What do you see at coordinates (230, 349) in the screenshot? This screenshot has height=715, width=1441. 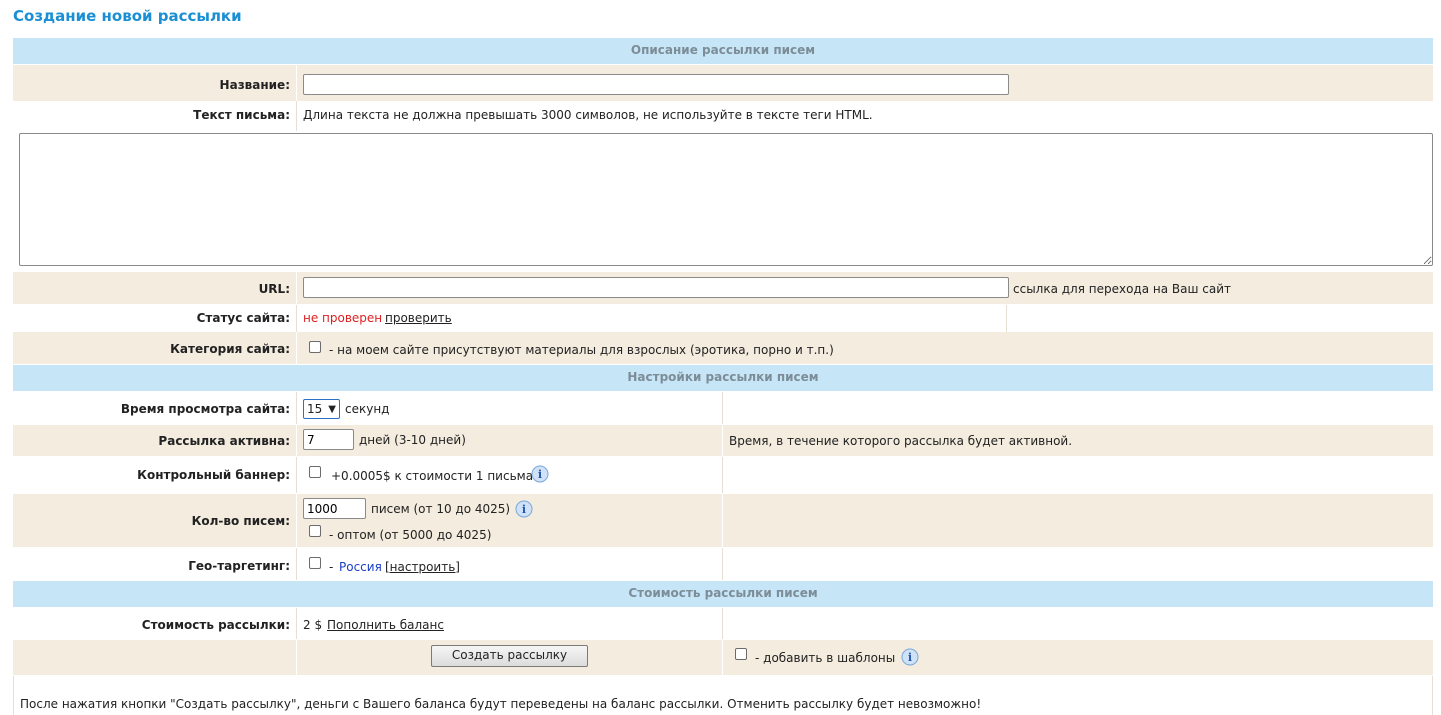 I see `site-category-label: Категория сайта:` at bounding box center [230, 349].